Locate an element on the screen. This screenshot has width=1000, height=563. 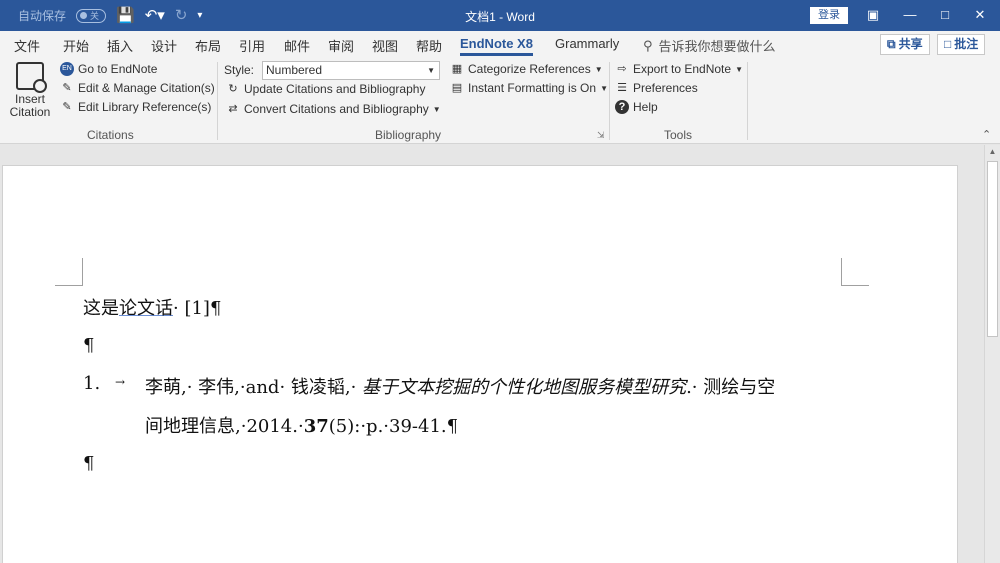
tab-arrow-icon: → is located at coordinates (120, 382).